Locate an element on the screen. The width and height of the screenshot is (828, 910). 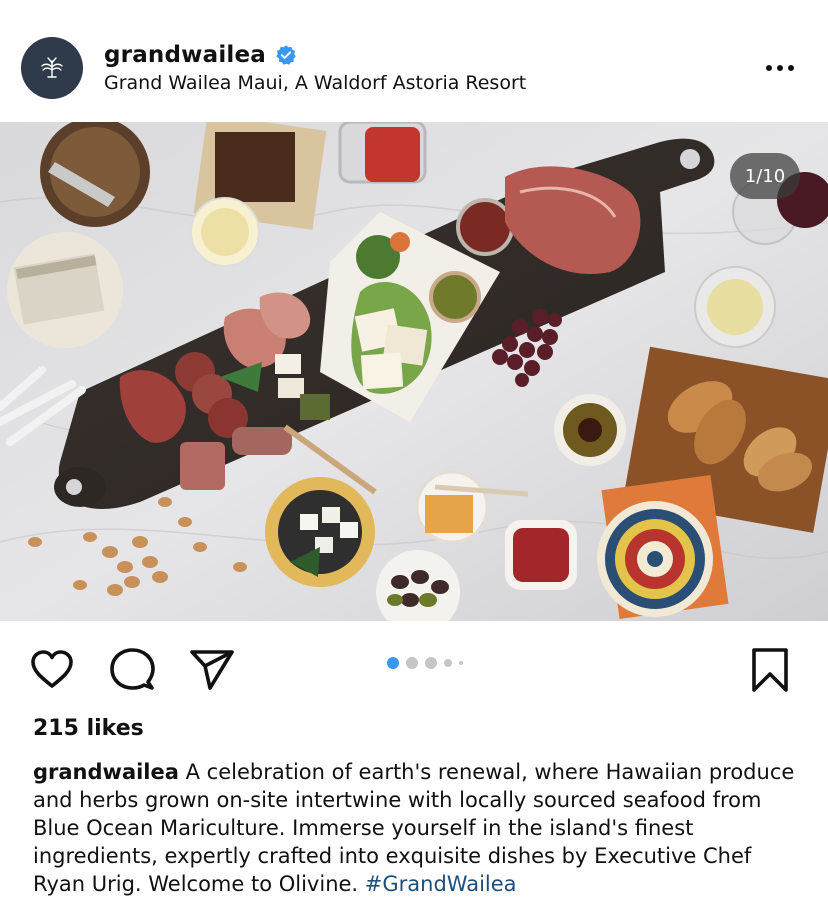
resort-logo-icon is located at coordinates (52, 67).